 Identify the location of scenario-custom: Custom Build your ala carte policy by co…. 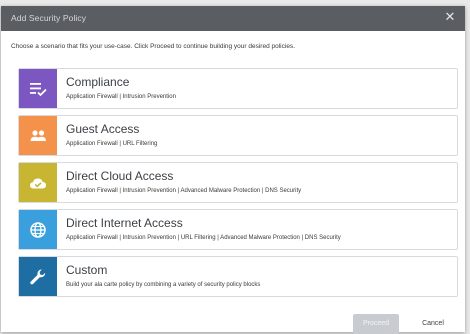
(238, 276).